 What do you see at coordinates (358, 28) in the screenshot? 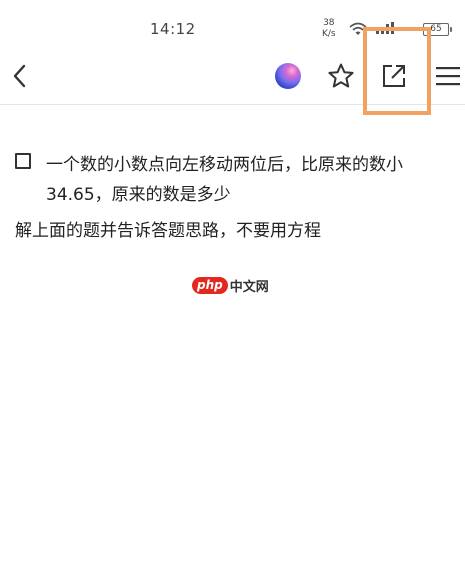
I see `wifi-icon` at bounding box center [358, 28].